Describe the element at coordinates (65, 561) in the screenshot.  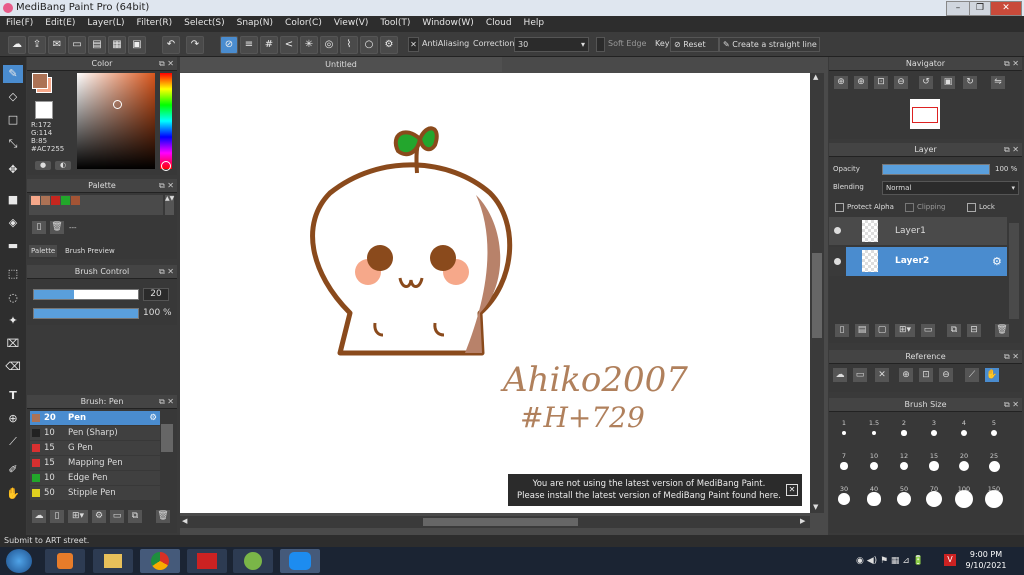
I see `media-player-icon` at that location.